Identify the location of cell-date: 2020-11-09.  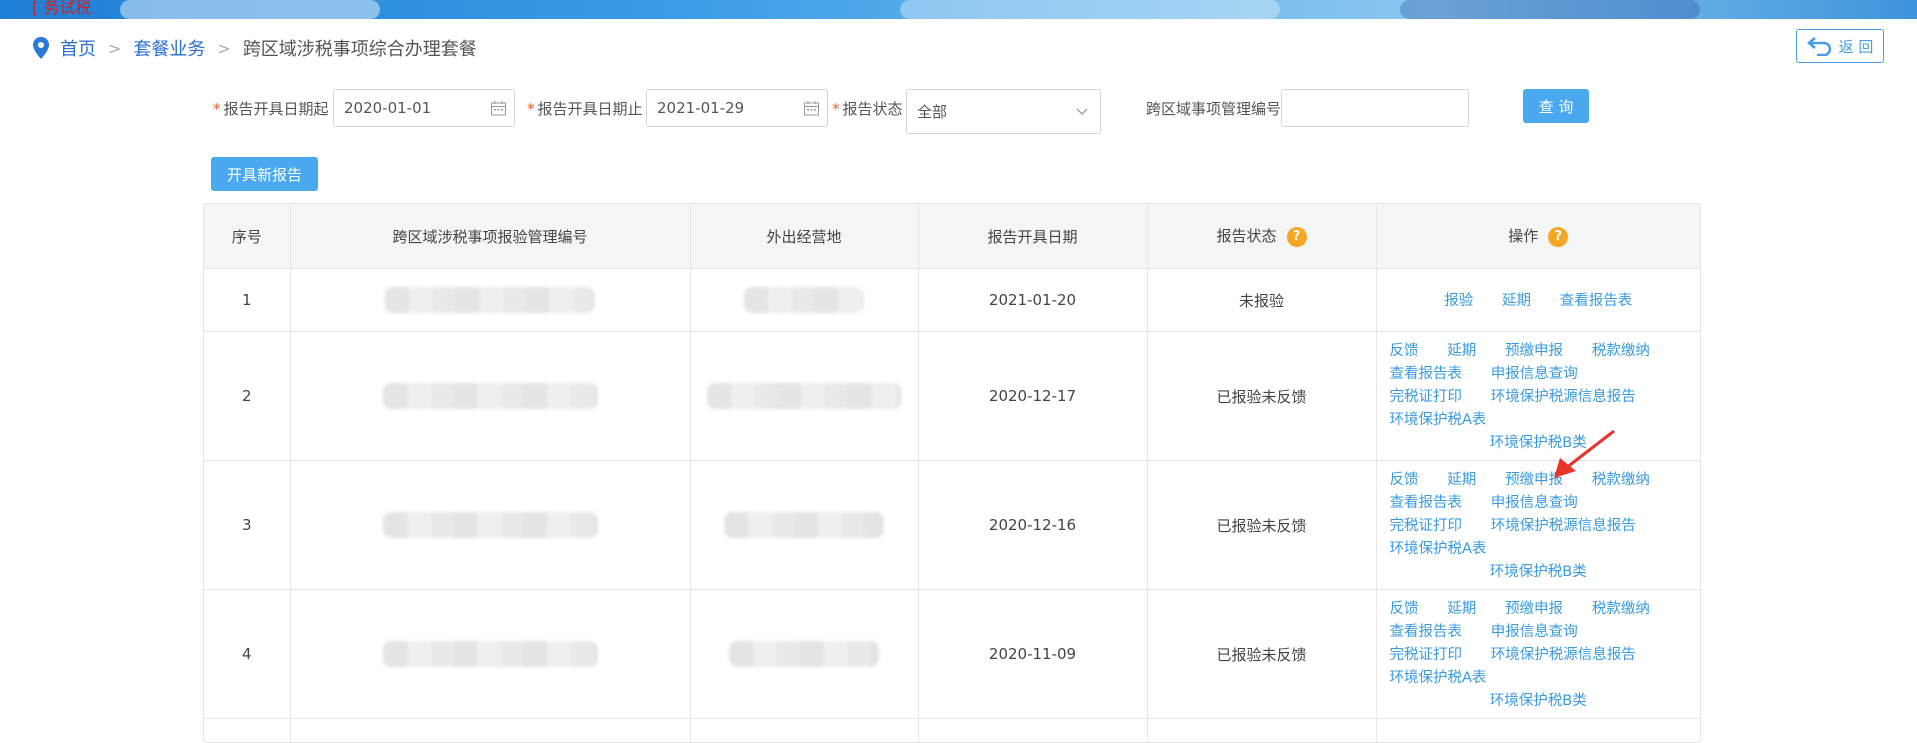
(1032, 654).